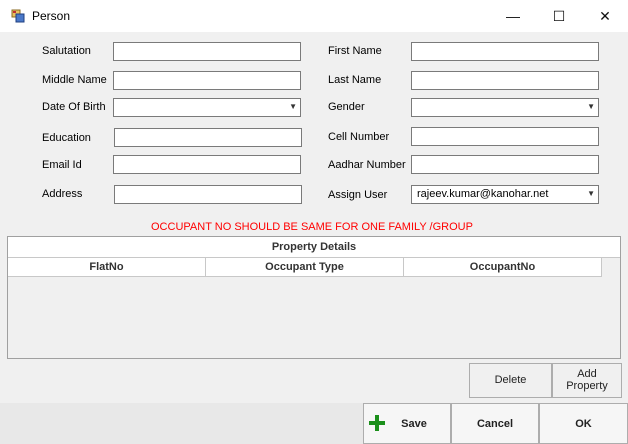 The image size is (628, 444). I want to click on ok-button: OK, so click(583, 423).